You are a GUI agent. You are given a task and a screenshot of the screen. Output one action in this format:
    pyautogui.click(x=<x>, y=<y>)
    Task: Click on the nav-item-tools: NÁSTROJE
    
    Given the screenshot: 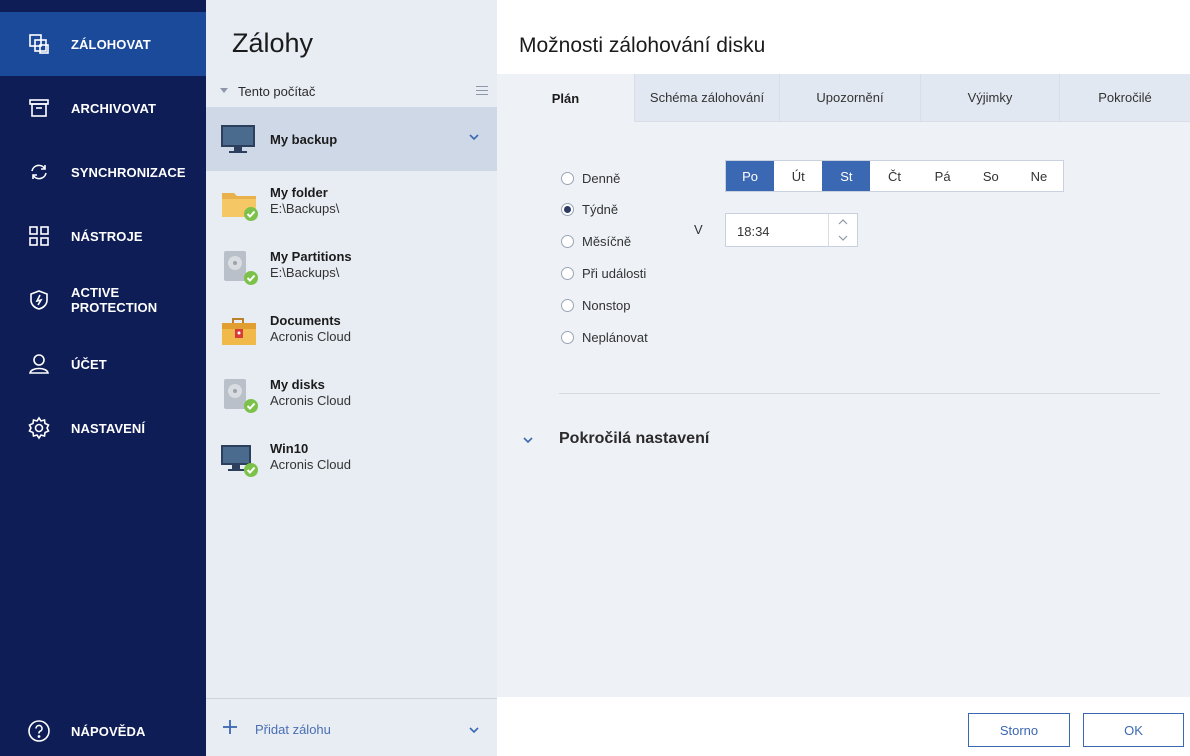 What is the action you would take?
    pyautogui.click(x=103, y=236)
    